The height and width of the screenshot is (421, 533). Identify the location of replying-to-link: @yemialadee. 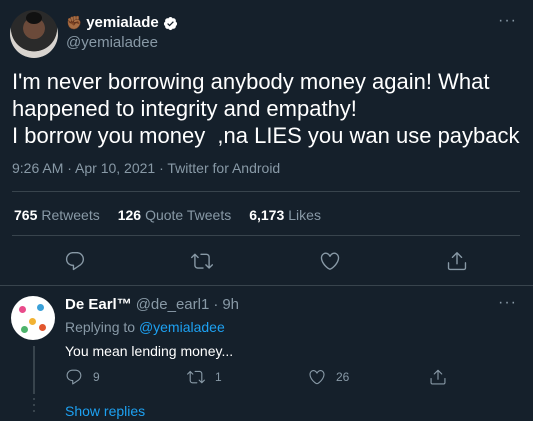
(182, 327).